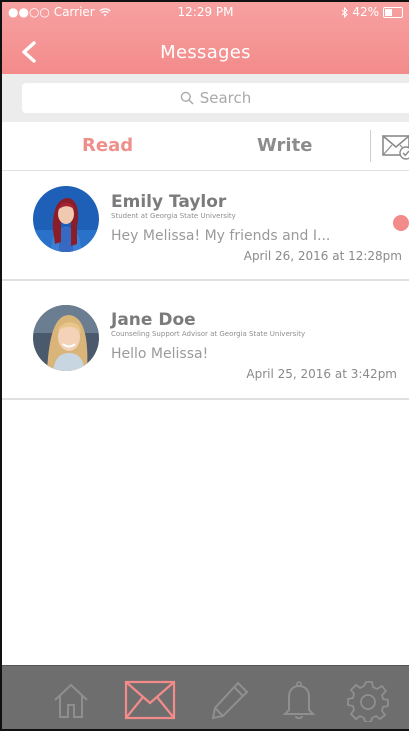  I want to click on home-icon, so click(71, 700).